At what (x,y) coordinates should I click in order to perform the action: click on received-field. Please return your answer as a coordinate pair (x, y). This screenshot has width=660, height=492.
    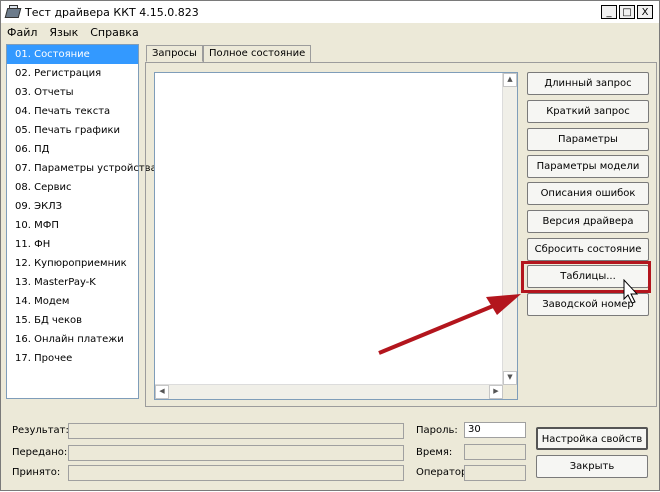
    Looking at the image, I should click on (236, 473).